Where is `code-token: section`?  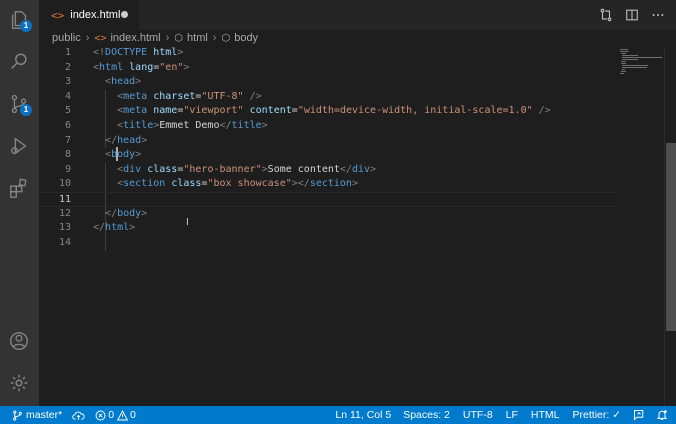
code-token: section is located at coordinates (330, 184).